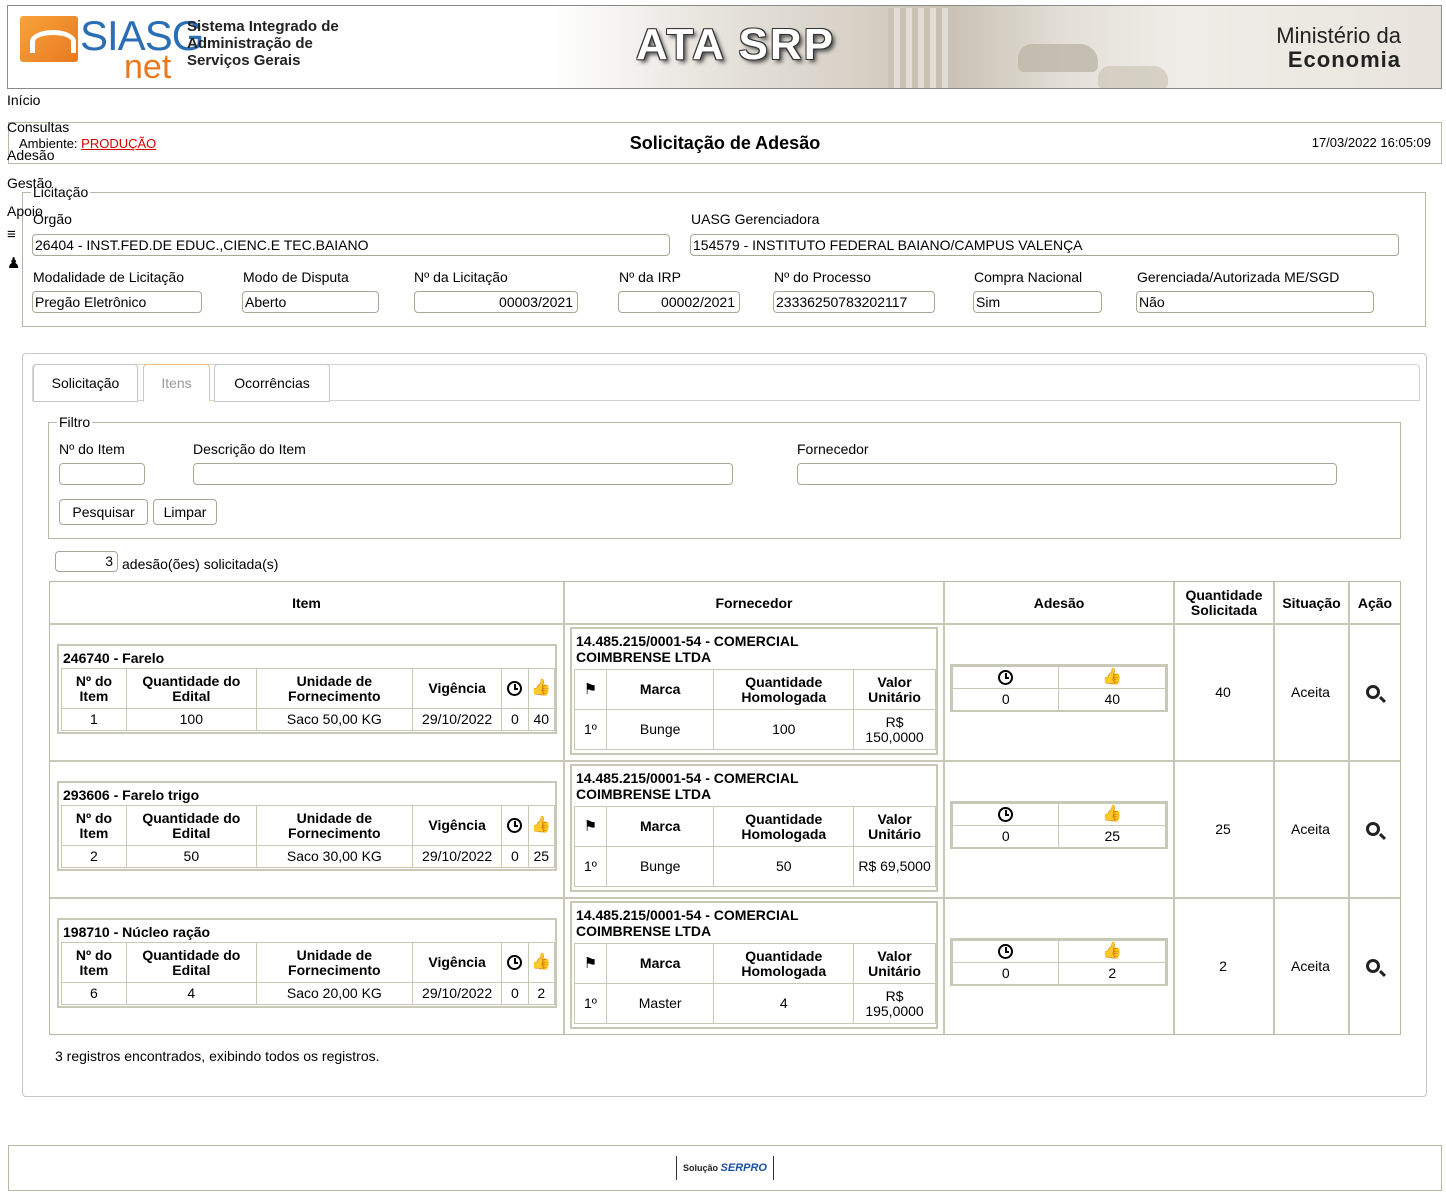 Image resolution: width=1446 pixels, height=1194 pixels. What do you see at coordinates (191, 719) in the screenshot?
I see `item-qtd-edital: 100` at bounding box center [191, 719].